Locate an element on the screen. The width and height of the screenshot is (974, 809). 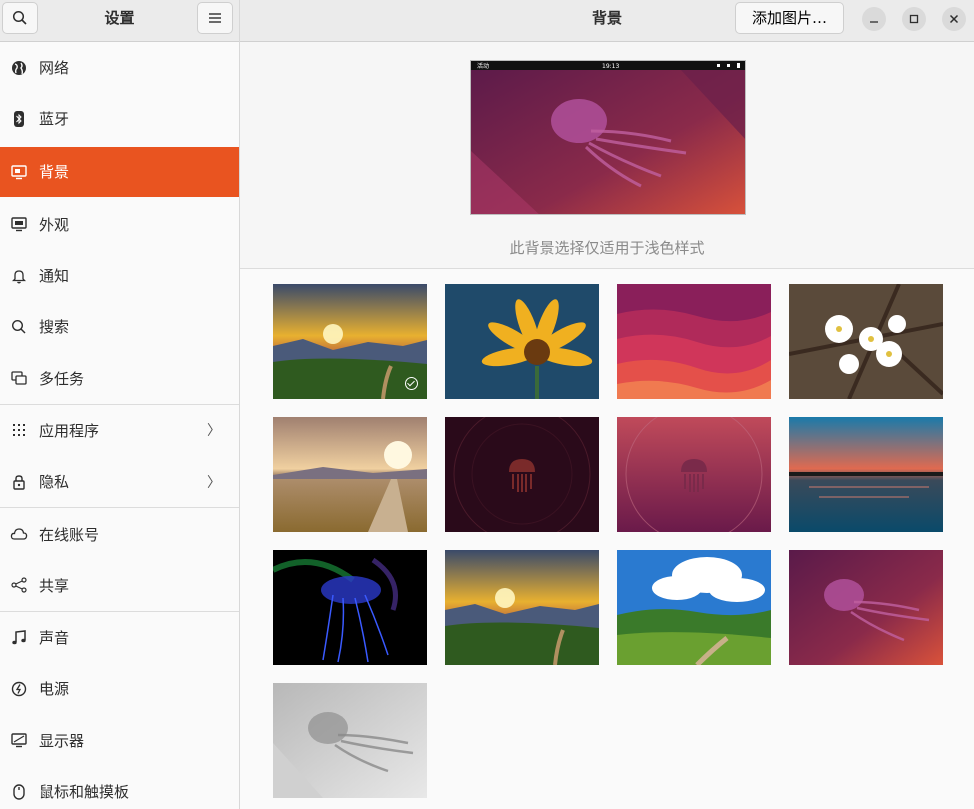
sidebar-item-applications: 应用程序 〉 is located at coordinates (119, 430).